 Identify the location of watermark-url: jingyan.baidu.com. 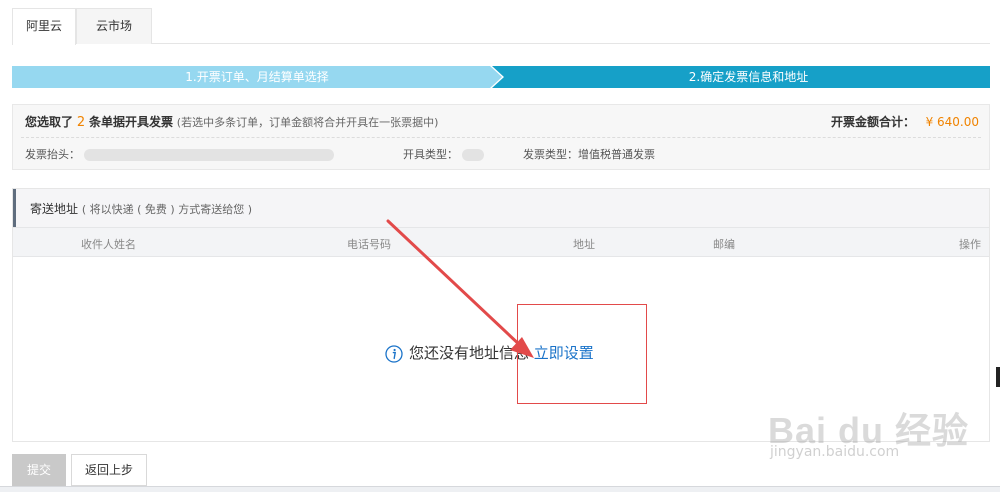
(835, 452).